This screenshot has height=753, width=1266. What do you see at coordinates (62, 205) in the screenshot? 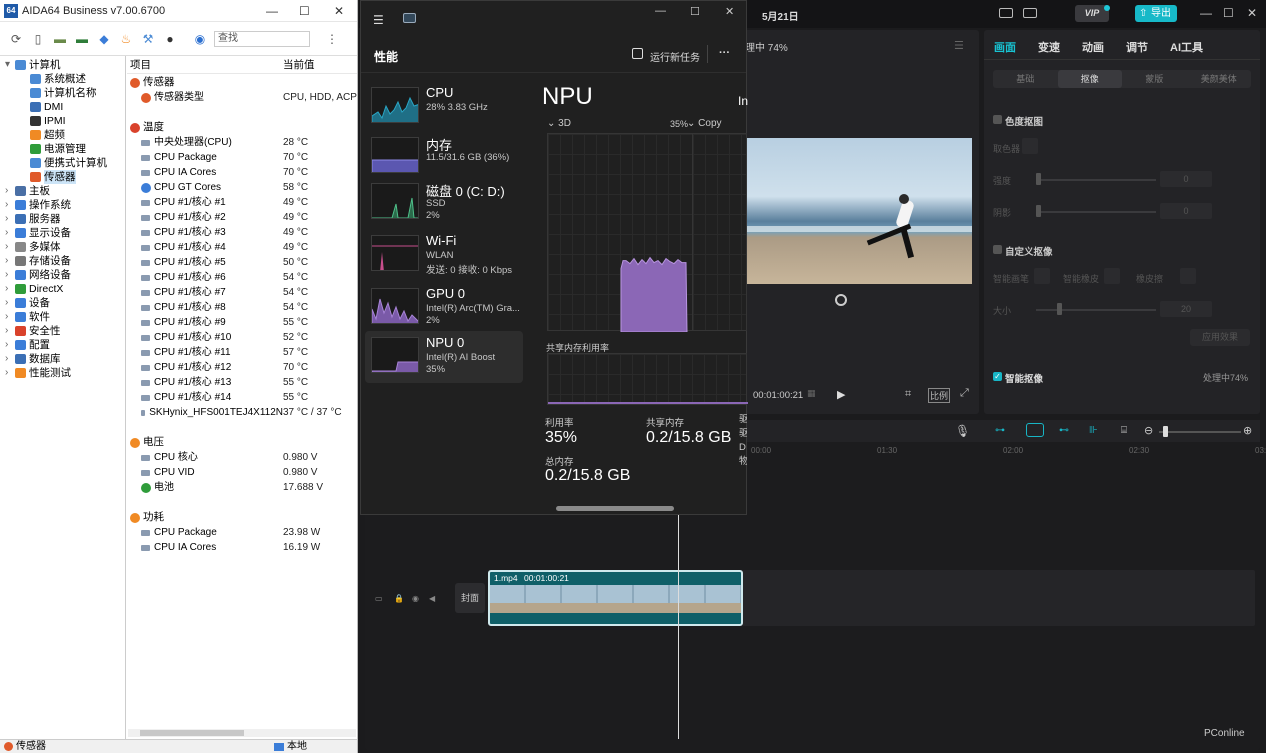
I see `tree-item: › 操作系统` at bounding box center [62, 205].